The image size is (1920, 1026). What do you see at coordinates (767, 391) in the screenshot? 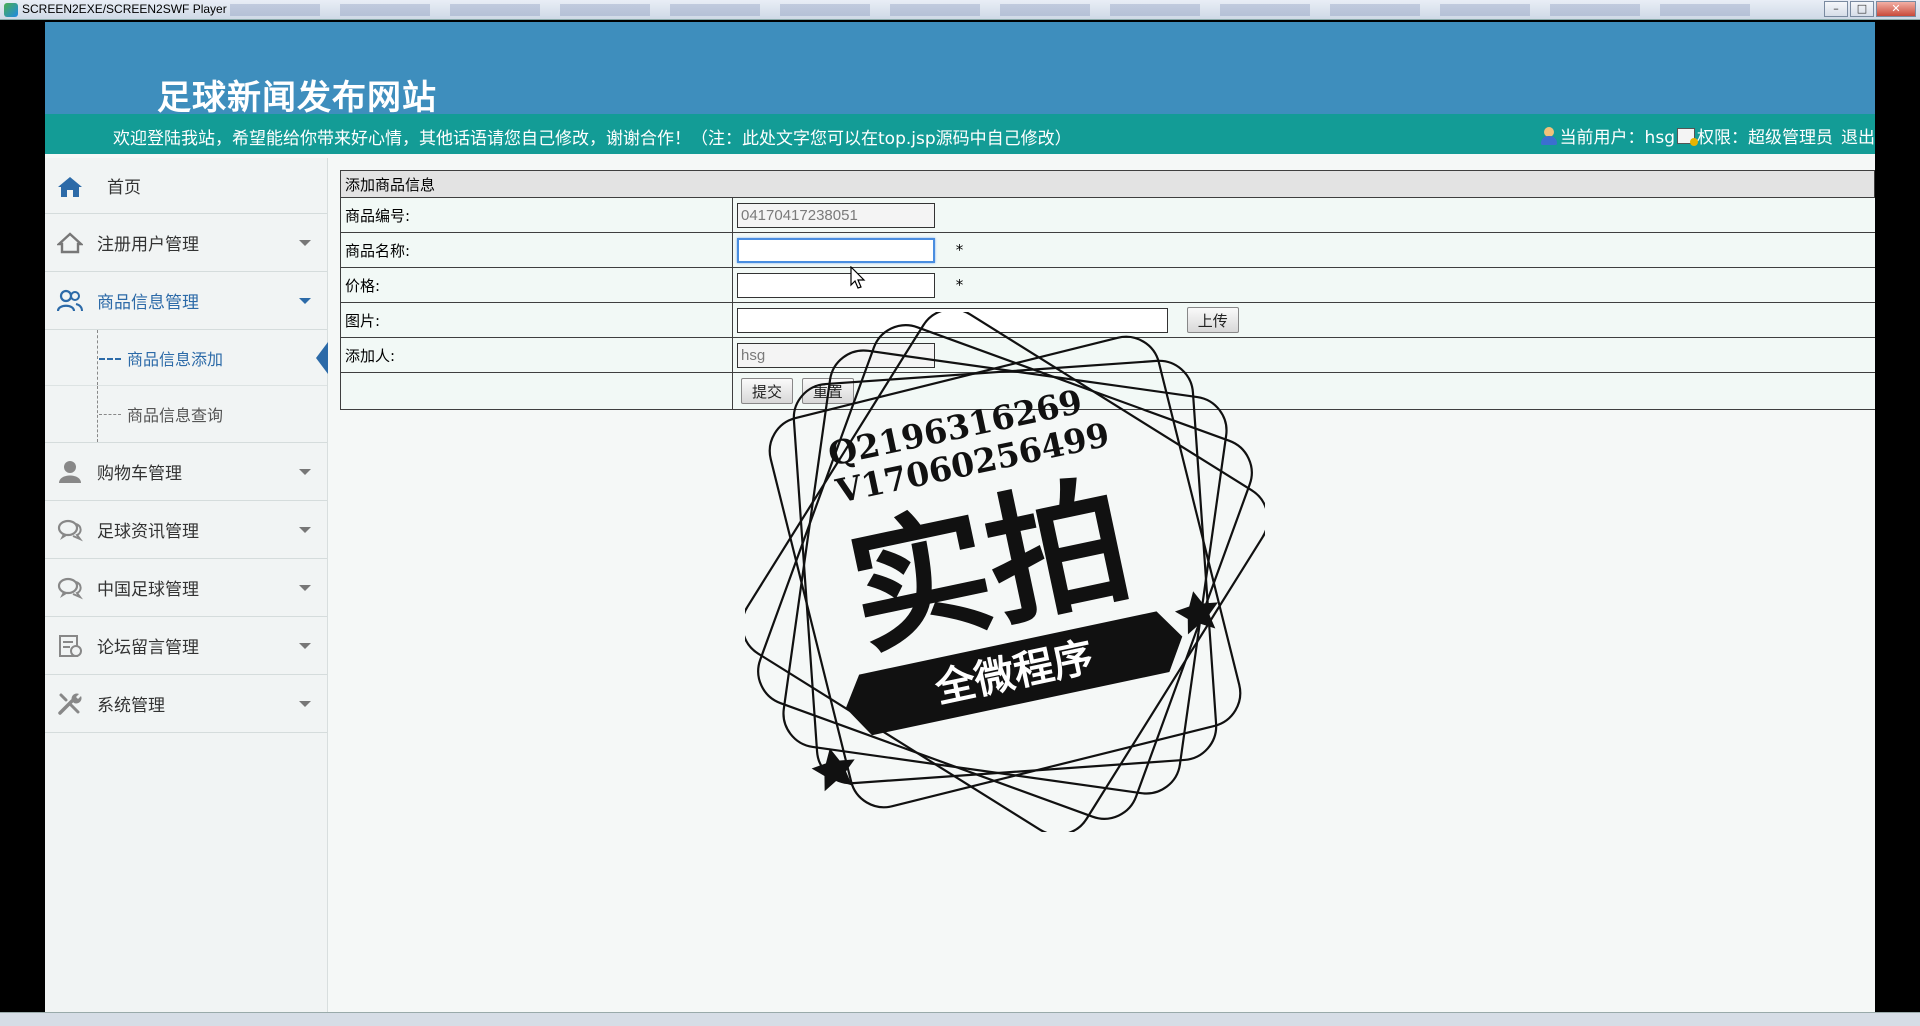
I see `submit-button: 提交` at bounding box center [767, 391].